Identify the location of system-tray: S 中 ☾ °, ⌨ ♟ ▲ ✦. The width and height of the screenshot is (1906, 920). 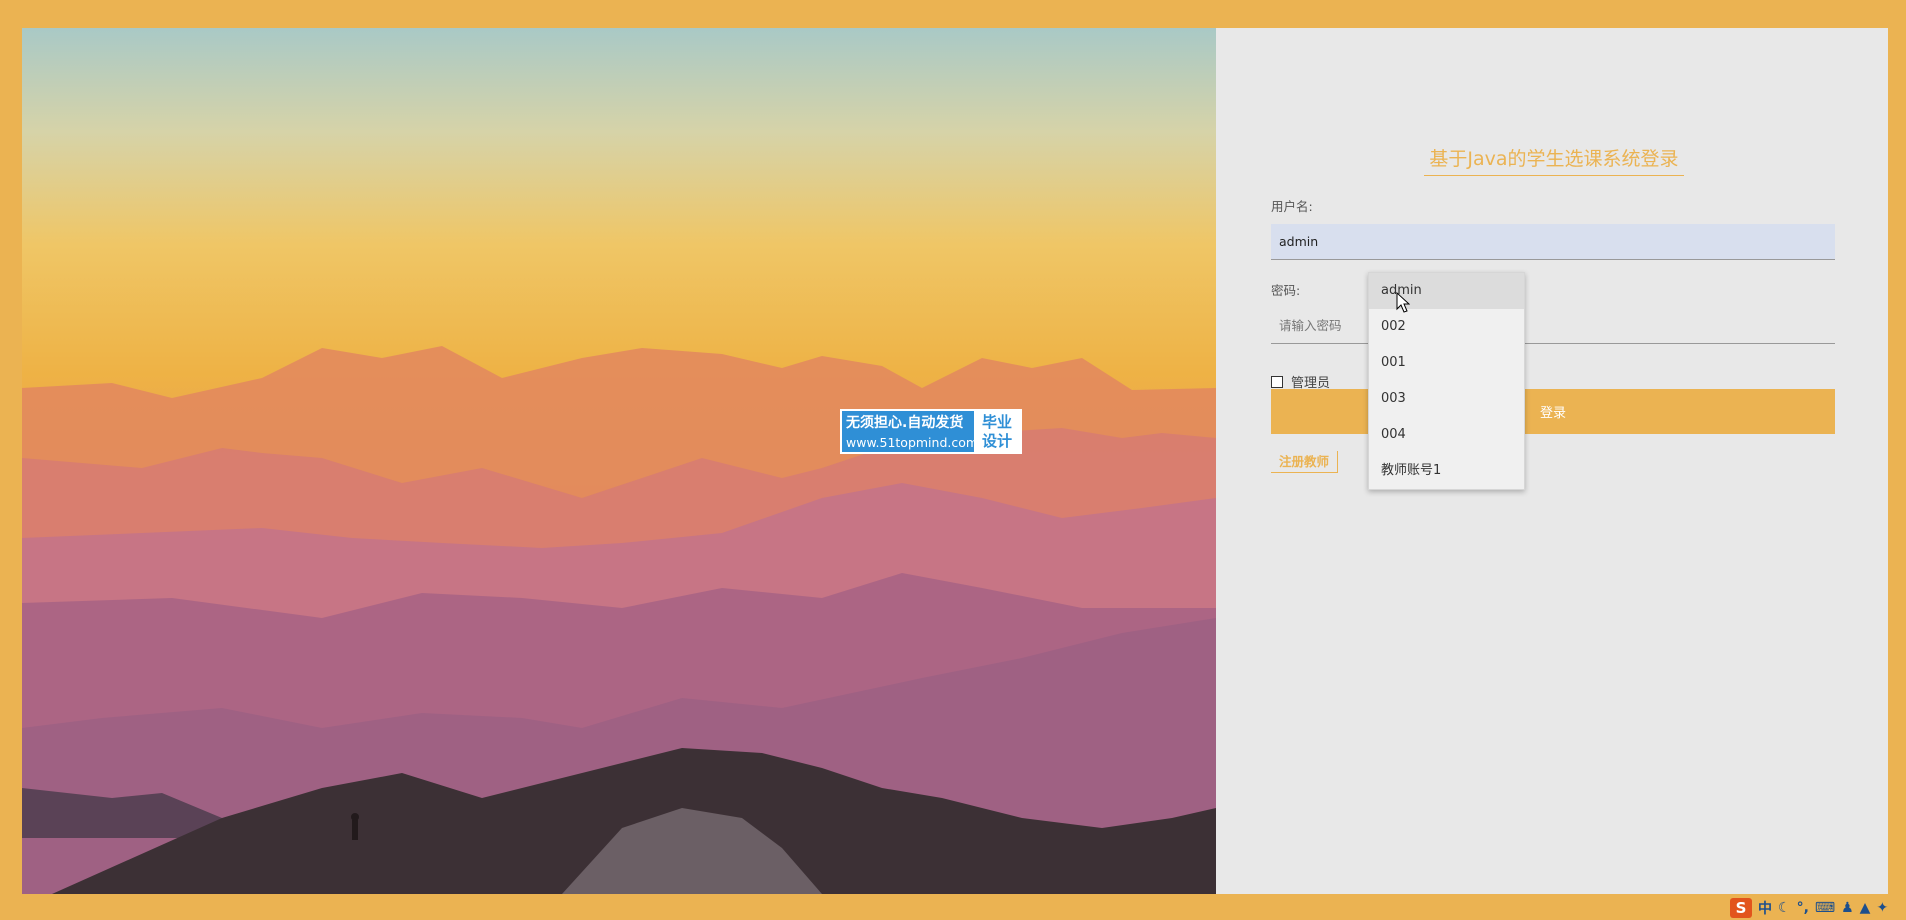
(1809, 907).